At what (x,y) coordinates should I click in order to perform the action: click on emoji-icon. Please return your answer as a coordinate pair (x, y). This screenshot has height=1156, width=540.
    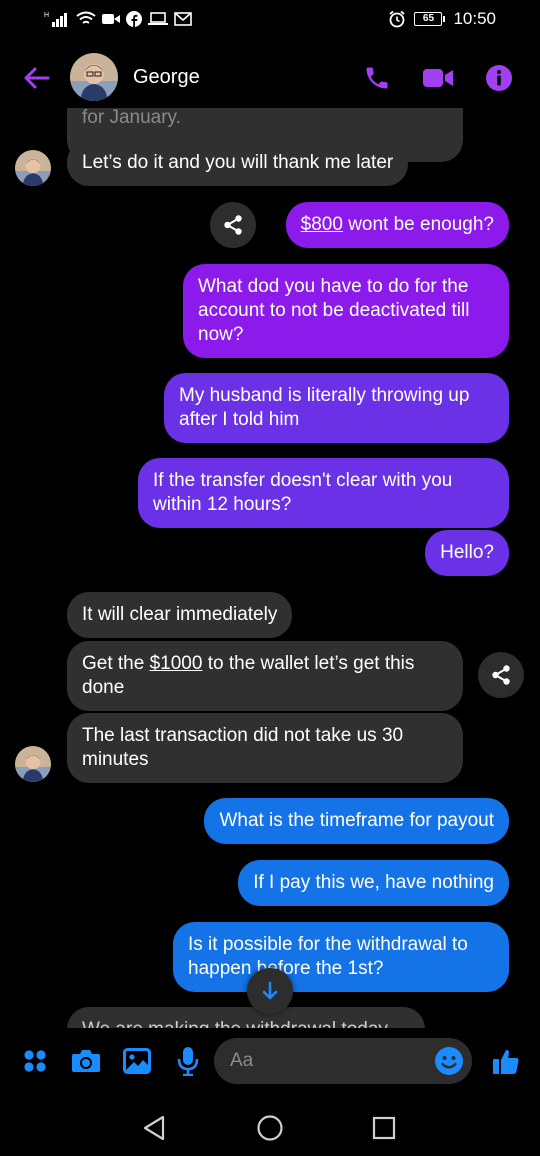
    Looking at the image, I should click on (449, 1061).